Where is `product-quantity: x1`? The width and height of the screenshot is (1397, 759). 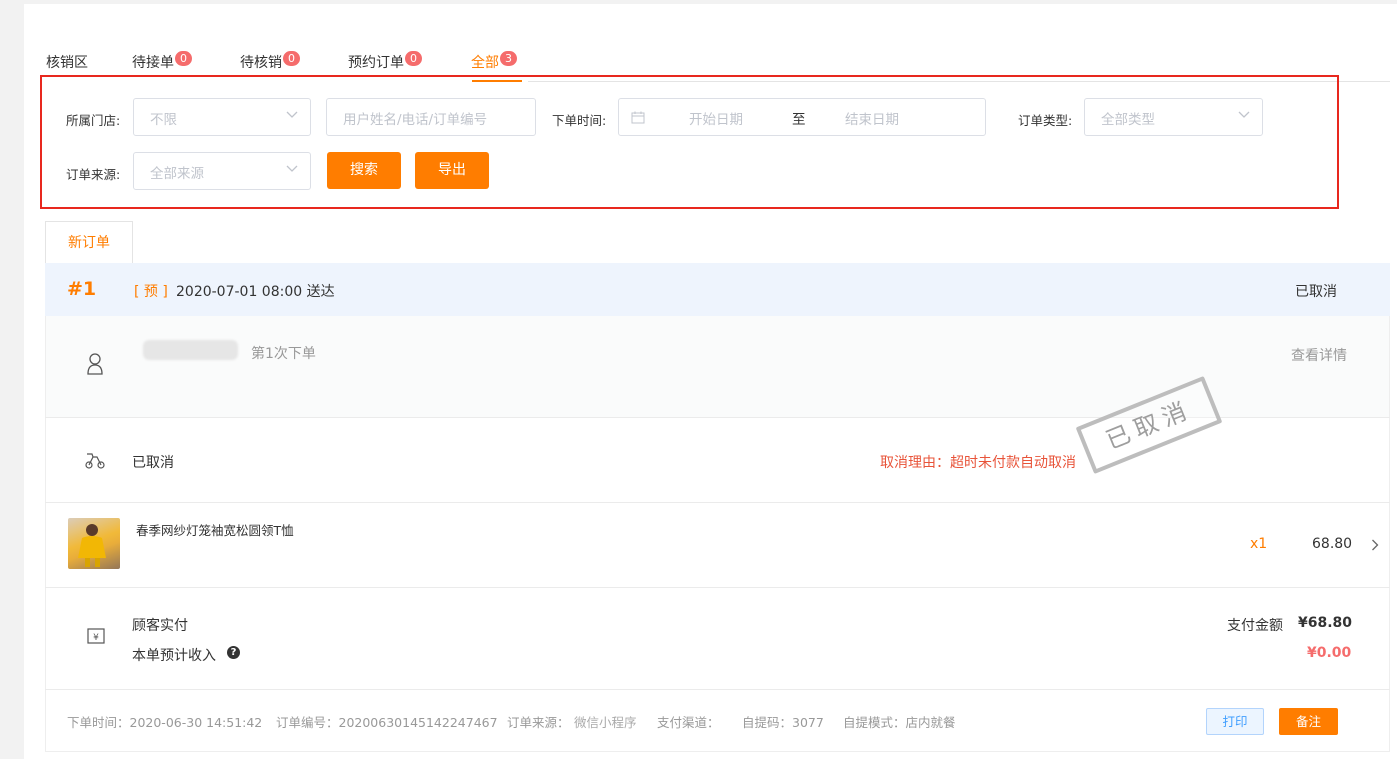 product-quantity: x1 is located at coordinates (1259, 544).